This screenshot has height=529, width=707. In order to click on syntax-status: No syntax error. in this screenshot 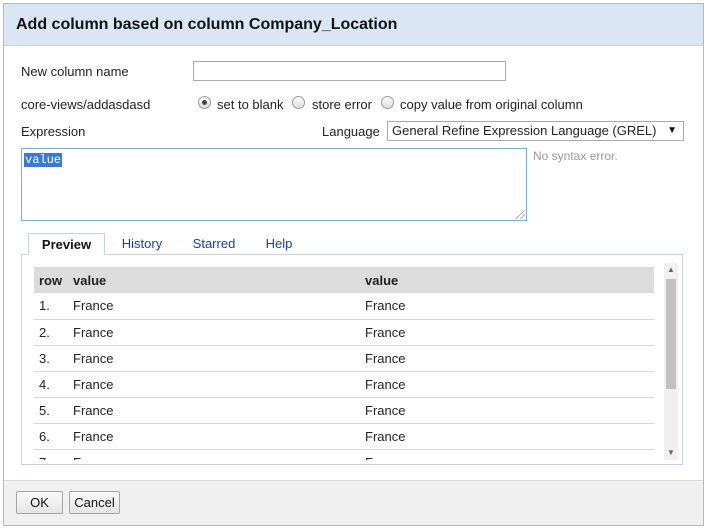, I will do `click(575, 156)`.